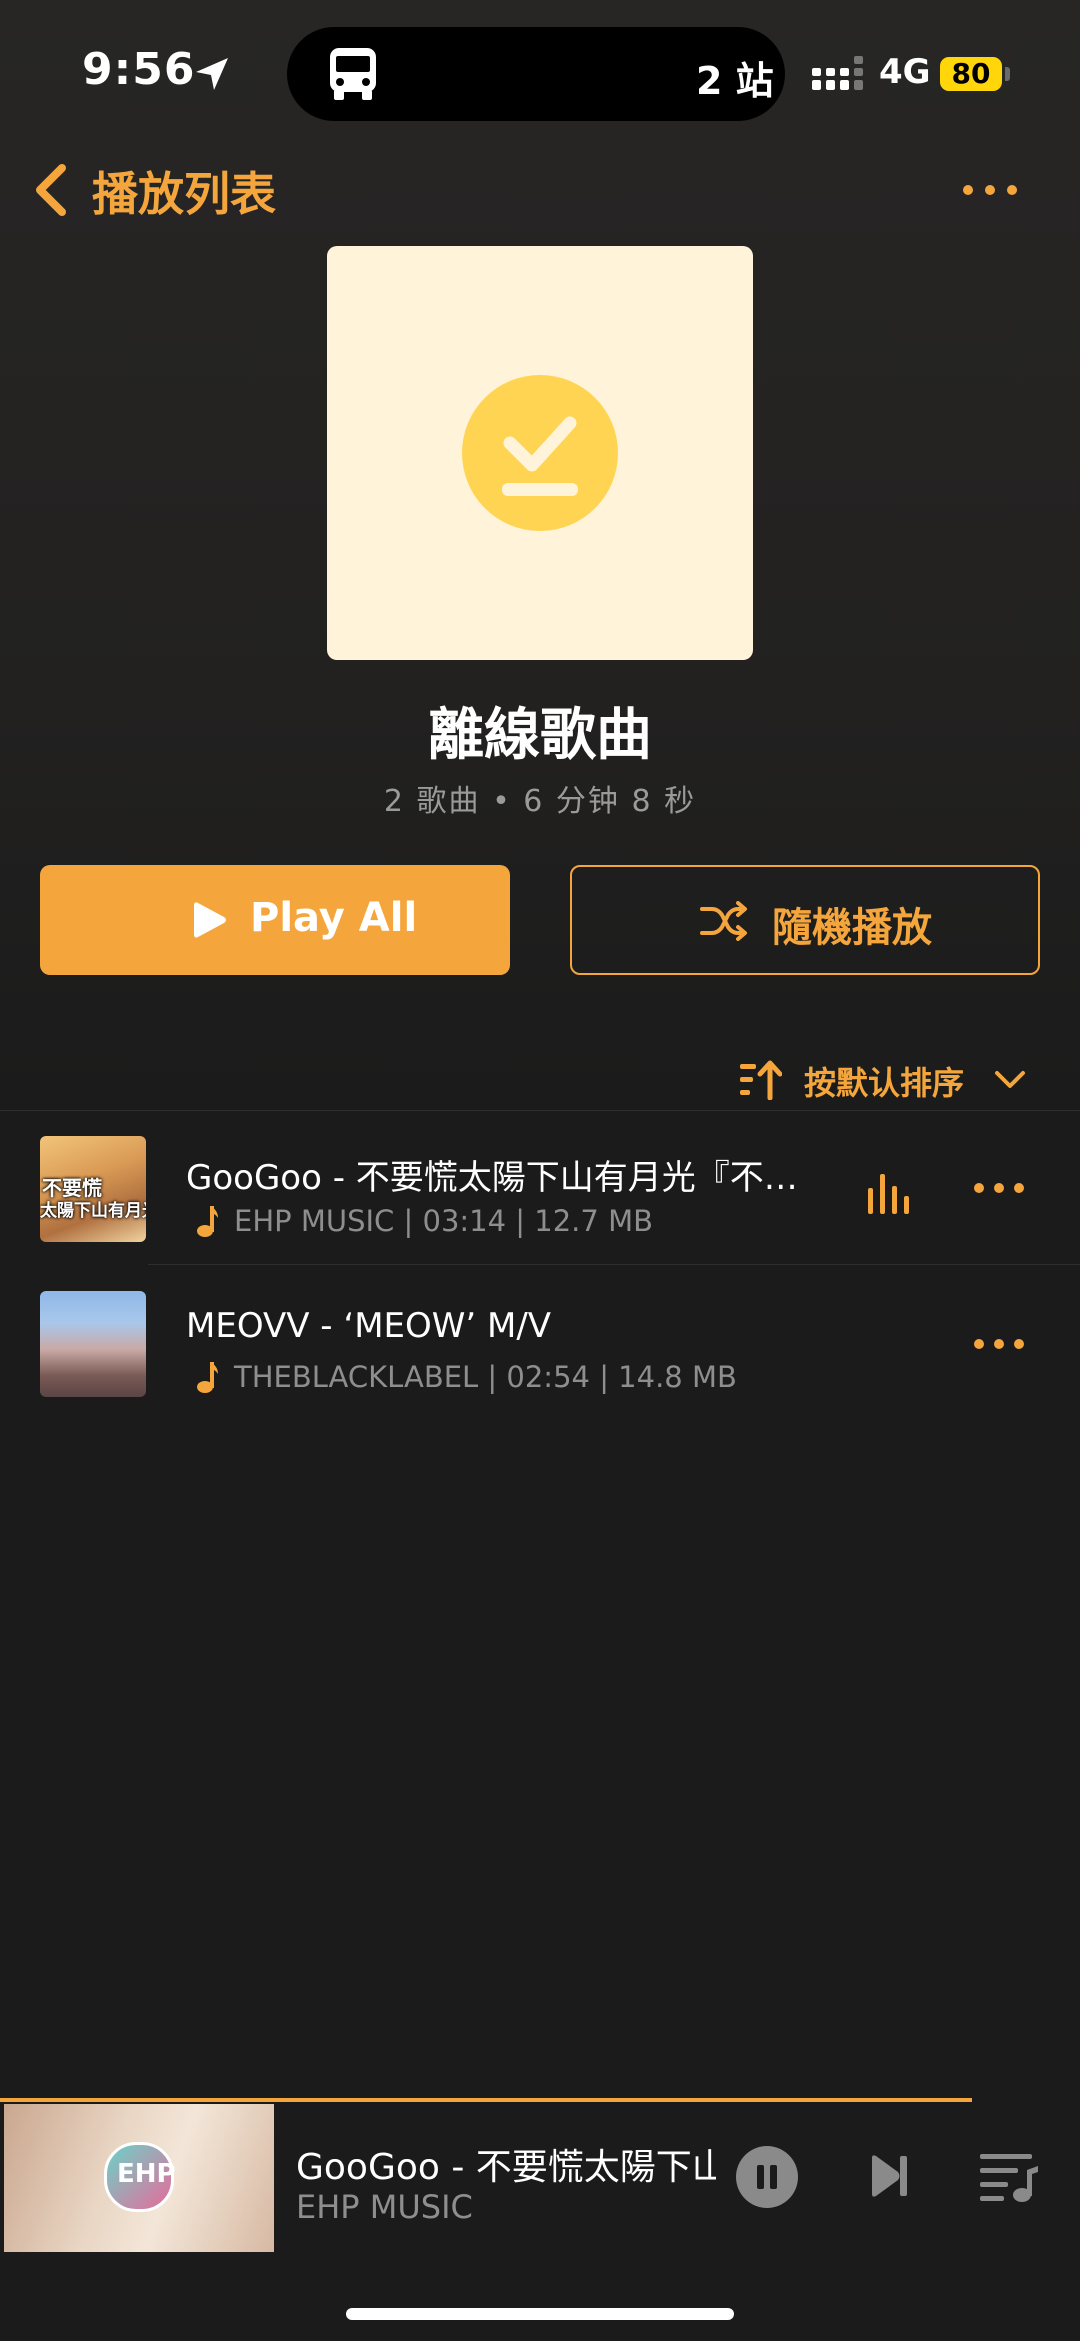 Image resolution: width=1080 pixels, height=2341 pixels. Describe the element at coordinates (486, 2100) in the screenshot. I see `mini-player-progress` at that location.